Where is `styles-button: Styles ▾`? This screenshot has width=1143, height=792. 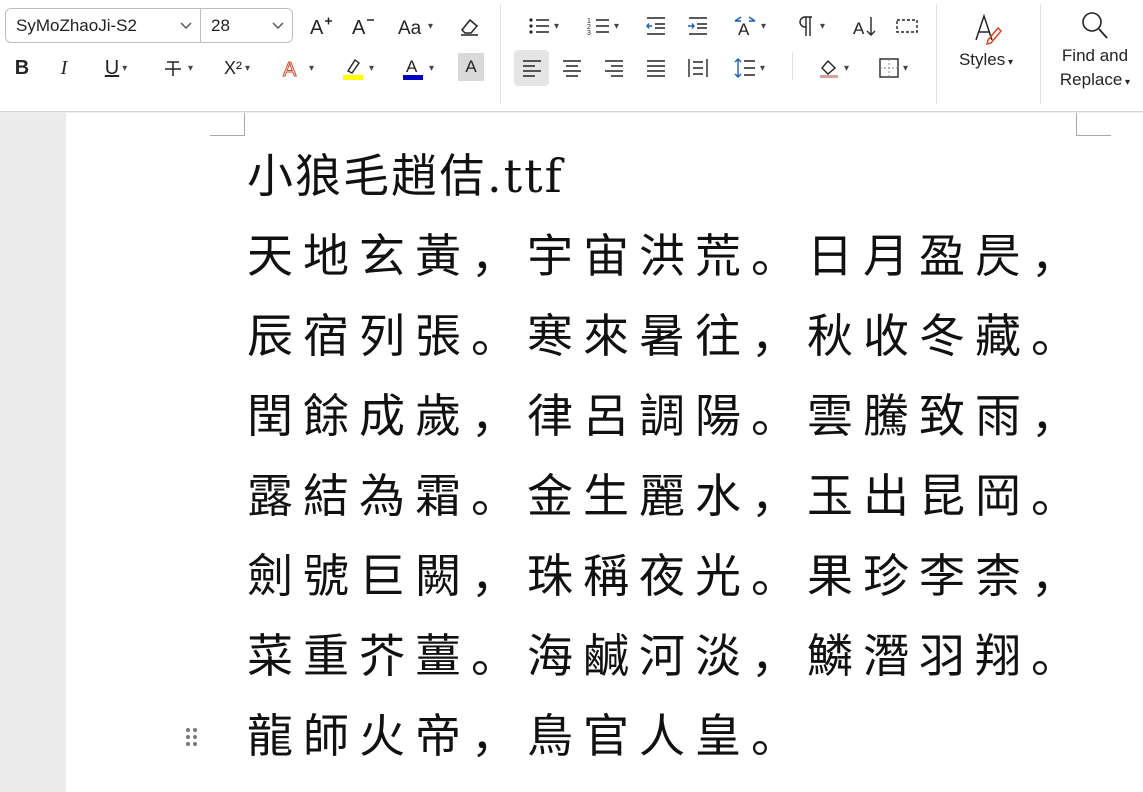
styles-button: Styles ▾ is located at coordinates (986, 42).